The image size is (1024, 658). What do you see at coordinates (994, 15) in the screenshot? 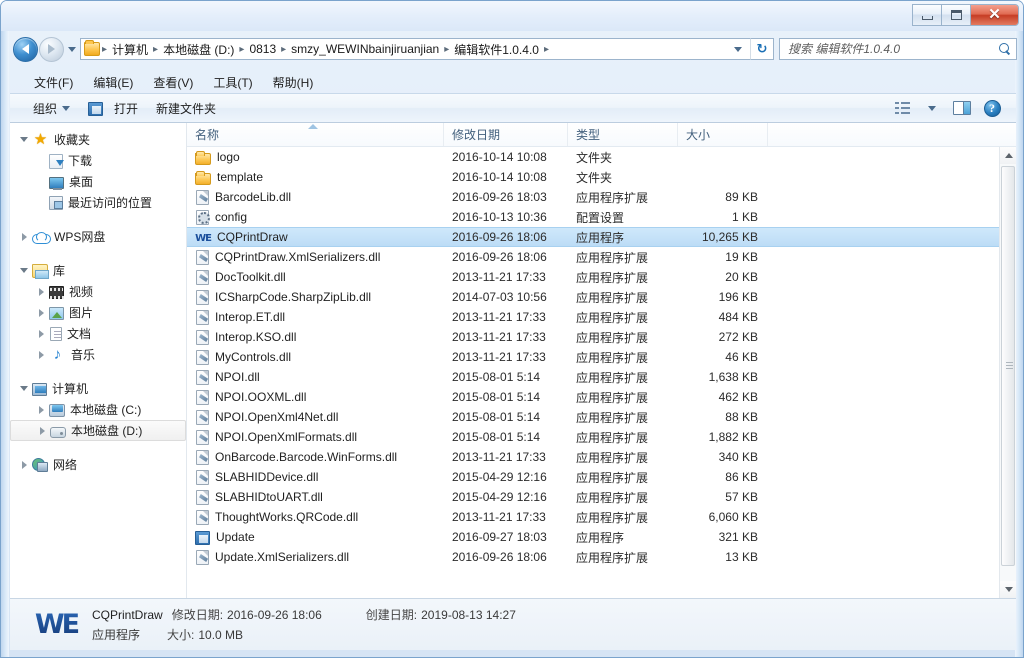
I see `close-button: ✕` at bounding box center [994, 15].